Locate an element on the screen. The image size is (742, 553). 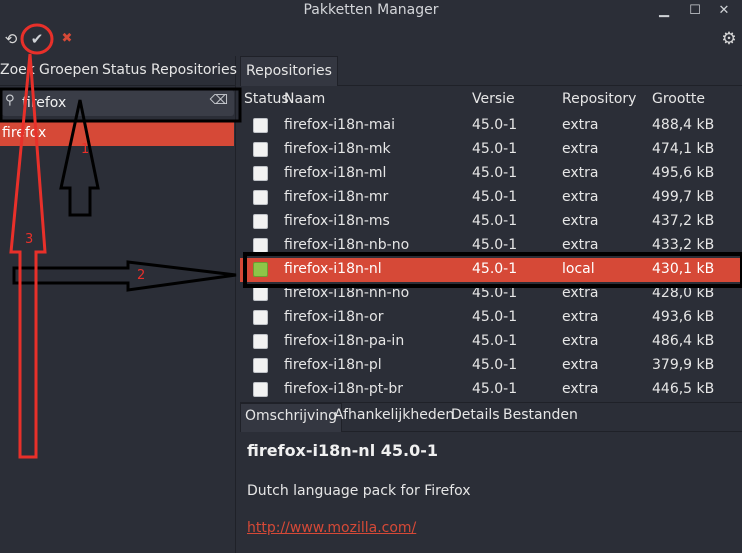
package-name: firefox-i18n-nb-no is located at coordinates (347, 245).